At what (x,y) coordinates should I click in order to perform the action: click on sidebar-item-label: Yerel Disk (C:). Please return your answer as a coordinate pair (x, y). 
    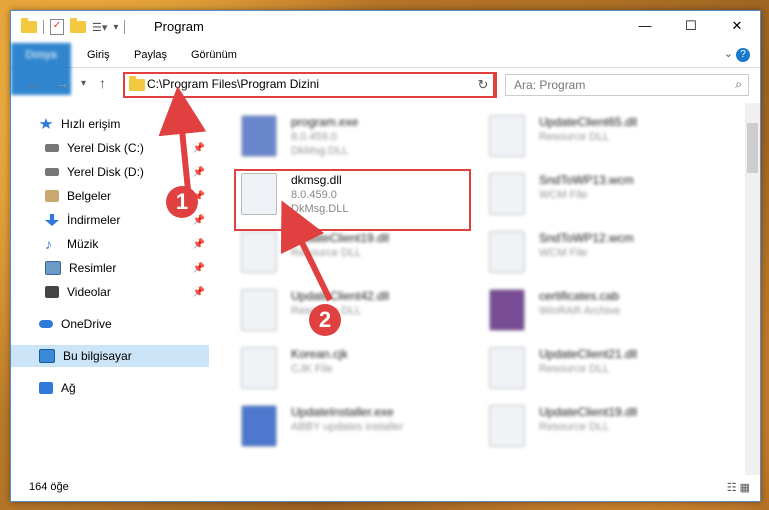
    Looking at the image, I should click on (105, 148).